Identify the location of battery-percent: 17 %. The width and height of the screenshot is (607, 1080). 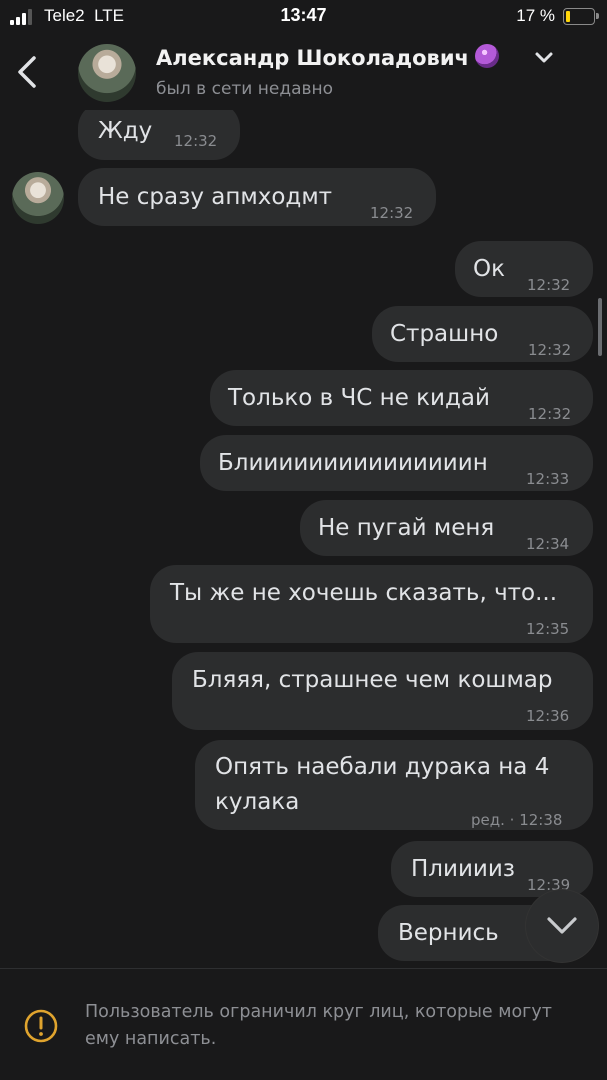
(535, 15).